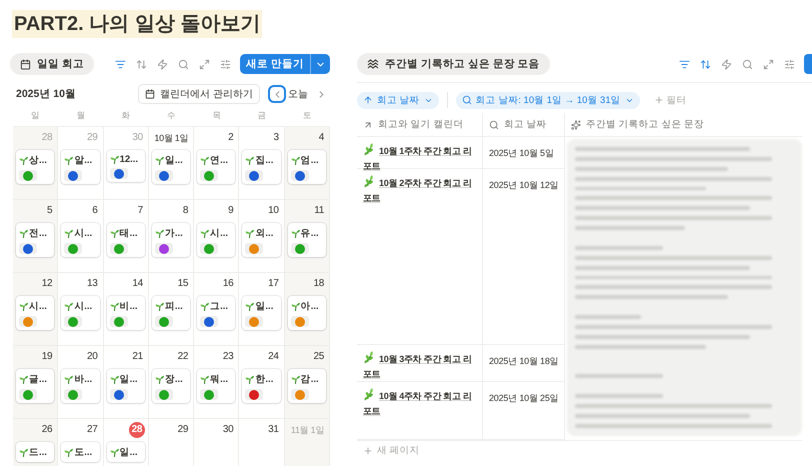  Describe the element at coordinates (126, 116) in the screenshot. I see `weekday-label: 화` at that location.